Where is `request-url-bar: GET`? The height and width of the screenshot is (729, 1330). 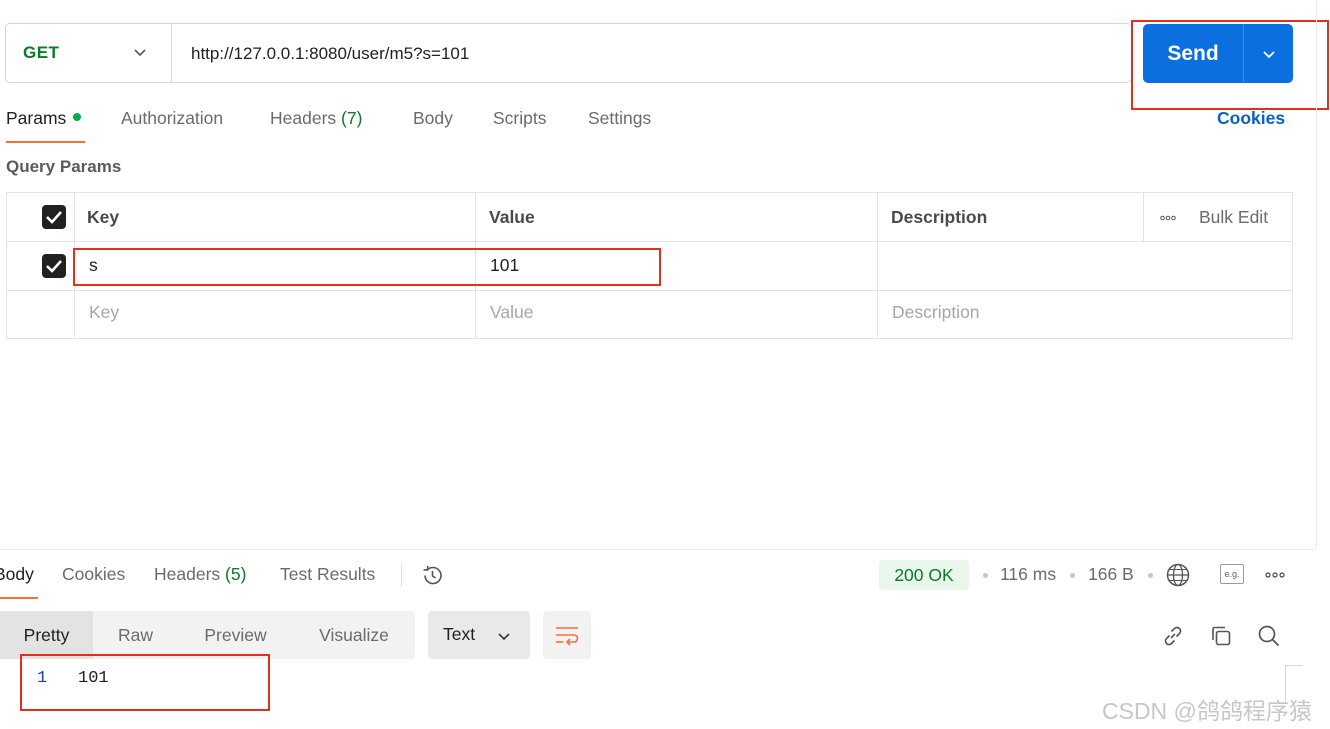
request-url-bar: GET is located at coordinates (568, 53).